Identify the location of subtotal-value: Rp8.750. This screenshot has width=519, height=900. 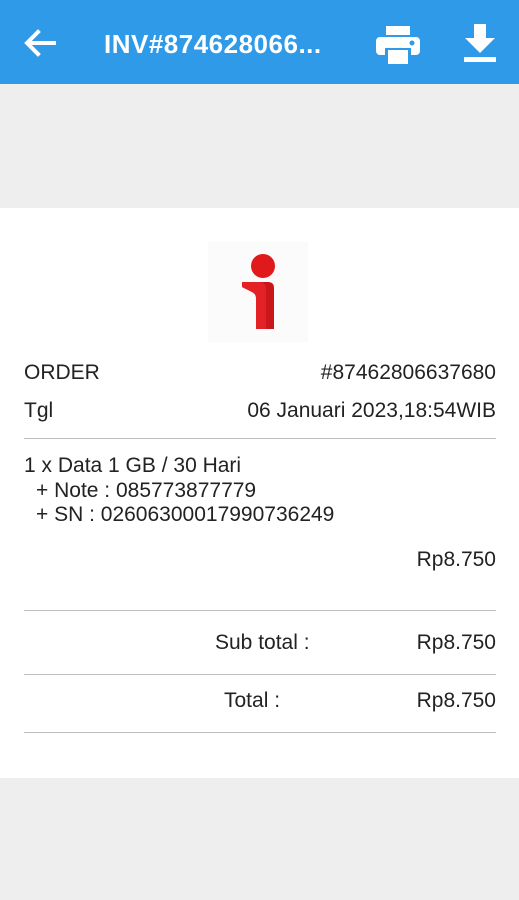
(456, 642).